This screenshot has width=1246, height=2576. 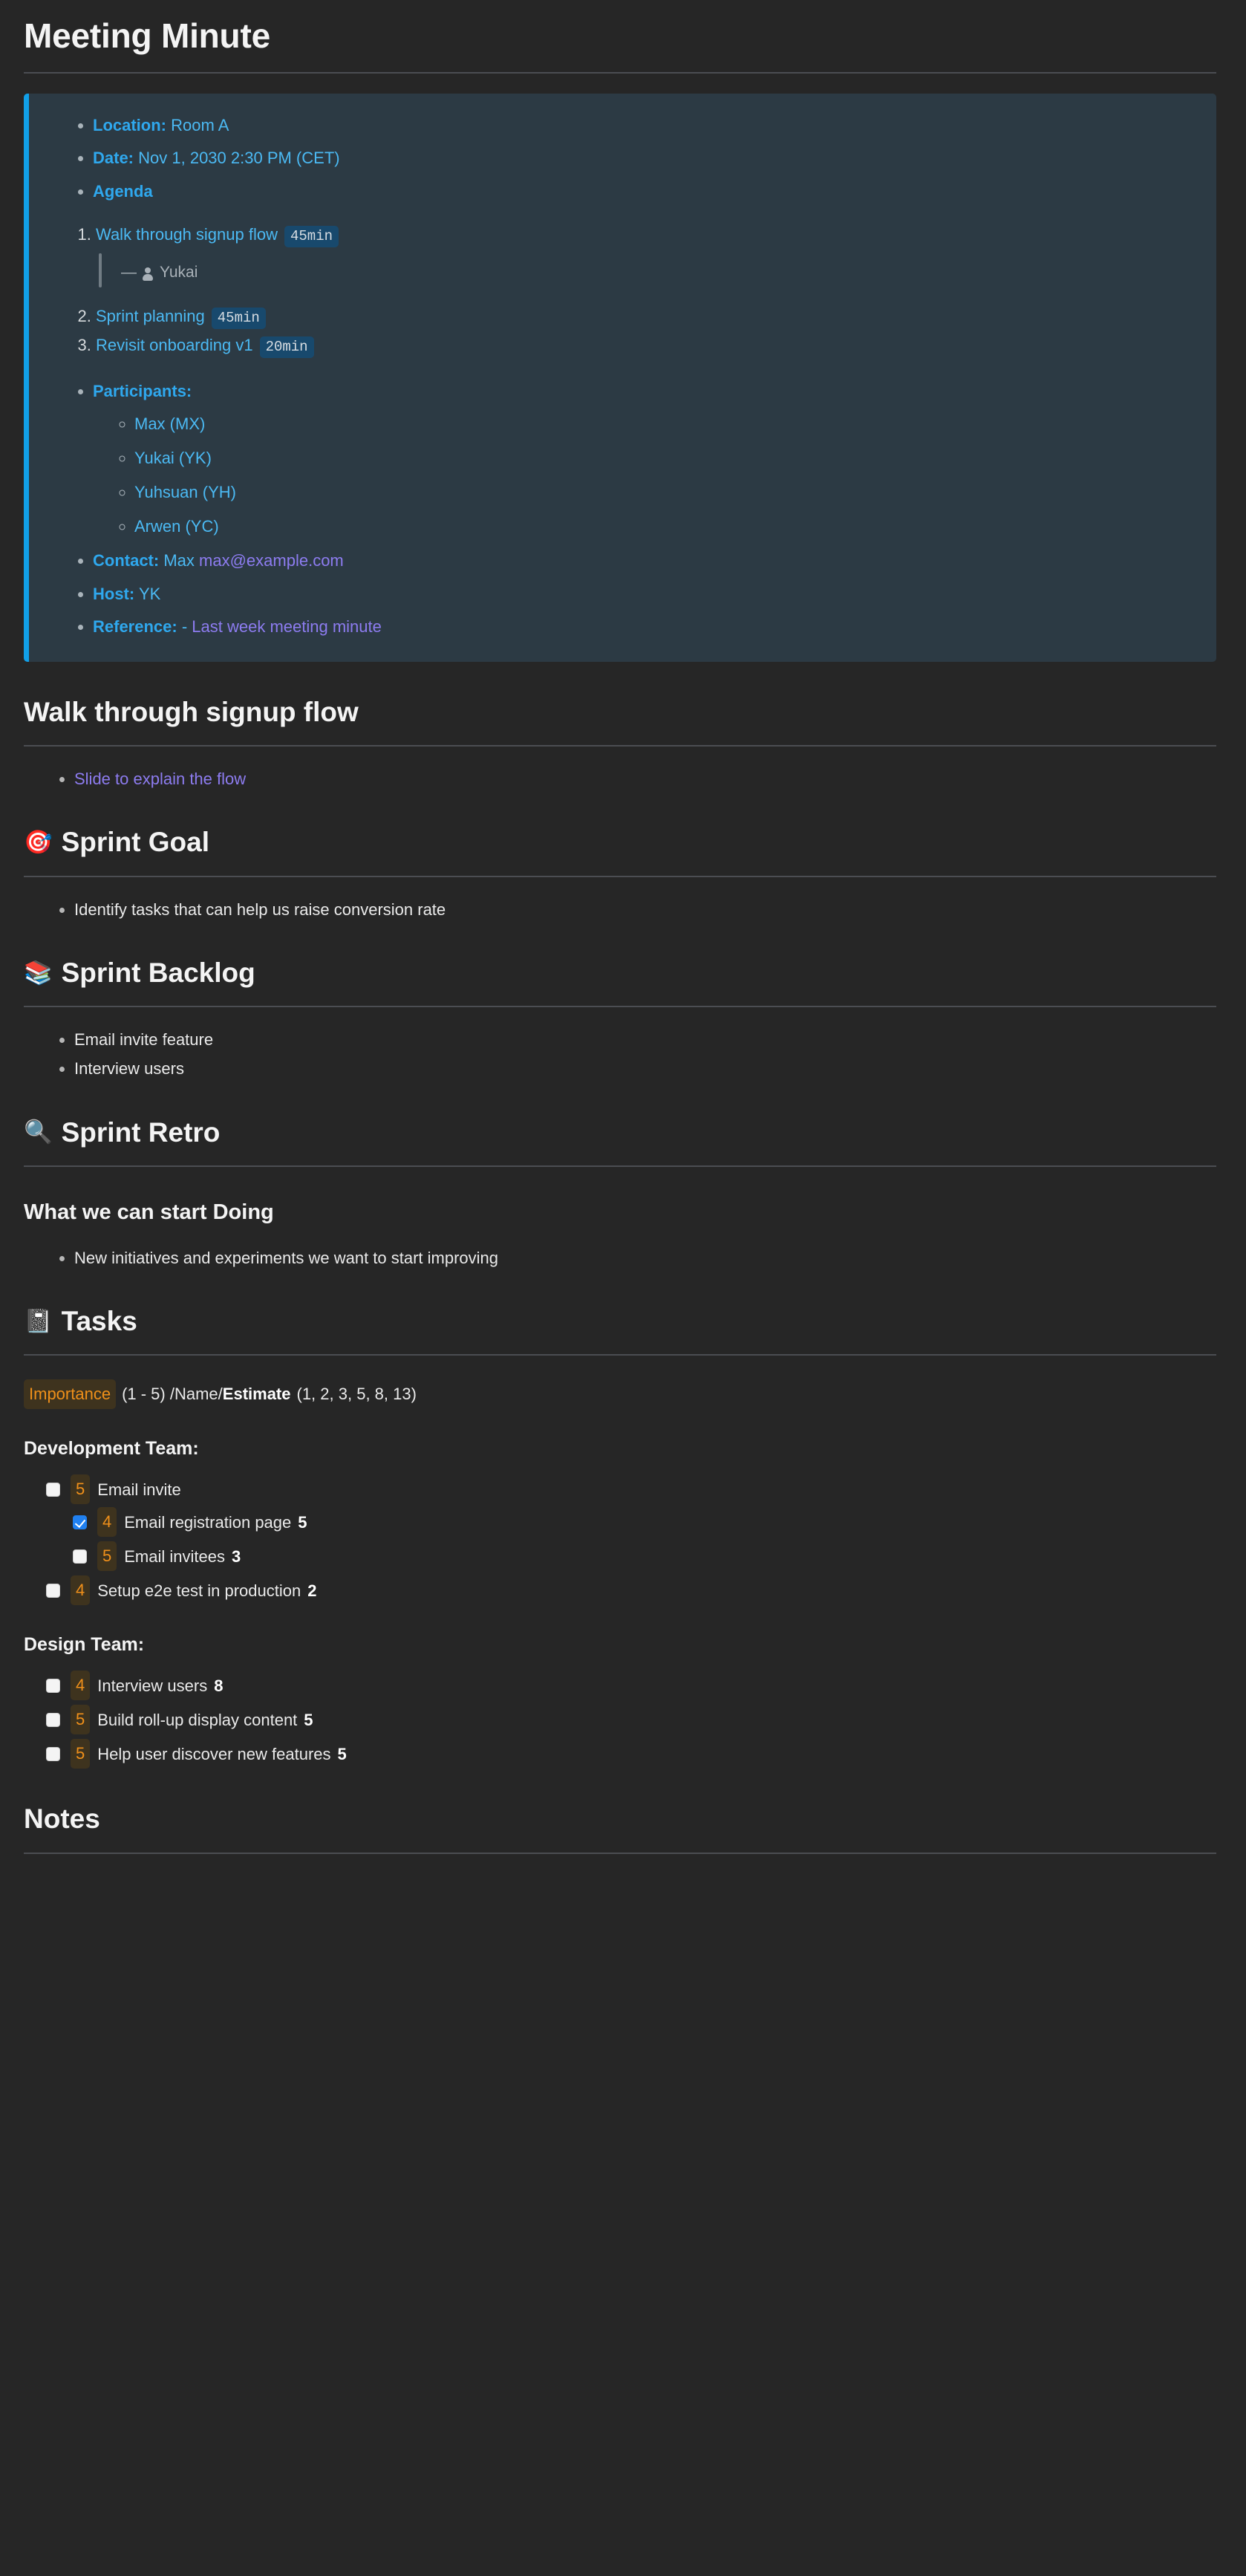 I want to click on list-item: Email invite feature, so click(x=648, y=1040).